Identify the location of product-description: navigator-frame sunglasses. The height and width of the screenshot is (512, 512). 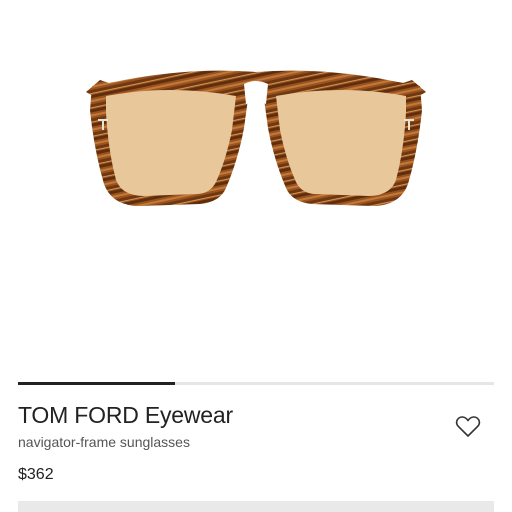
(104, 442).